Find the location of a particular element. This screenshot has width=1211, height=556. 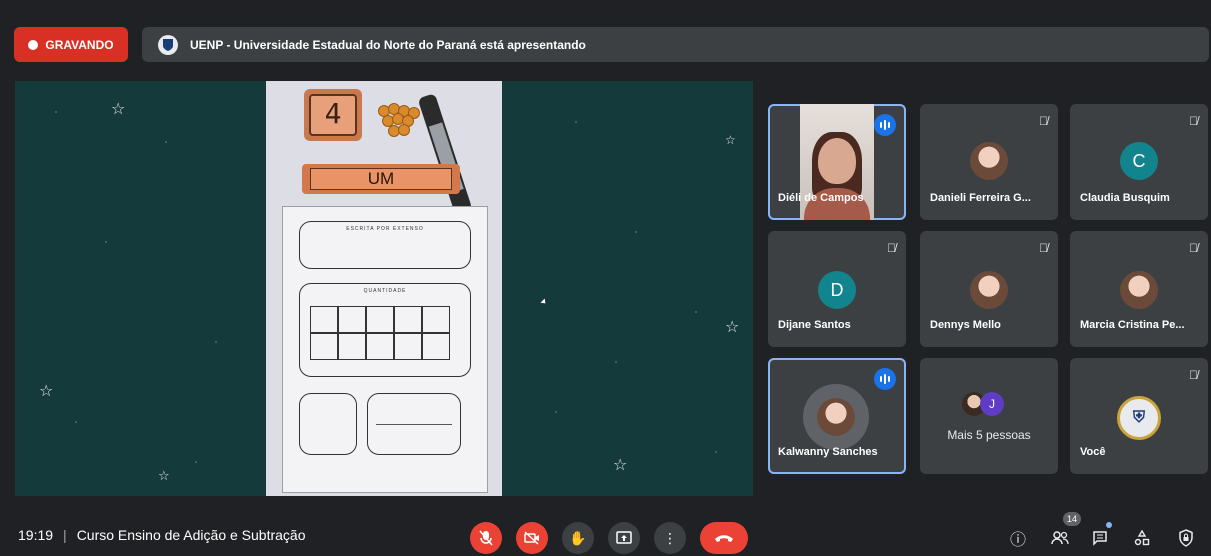

more-vert-icon: ⋮ is located at coordinates (670, 537).